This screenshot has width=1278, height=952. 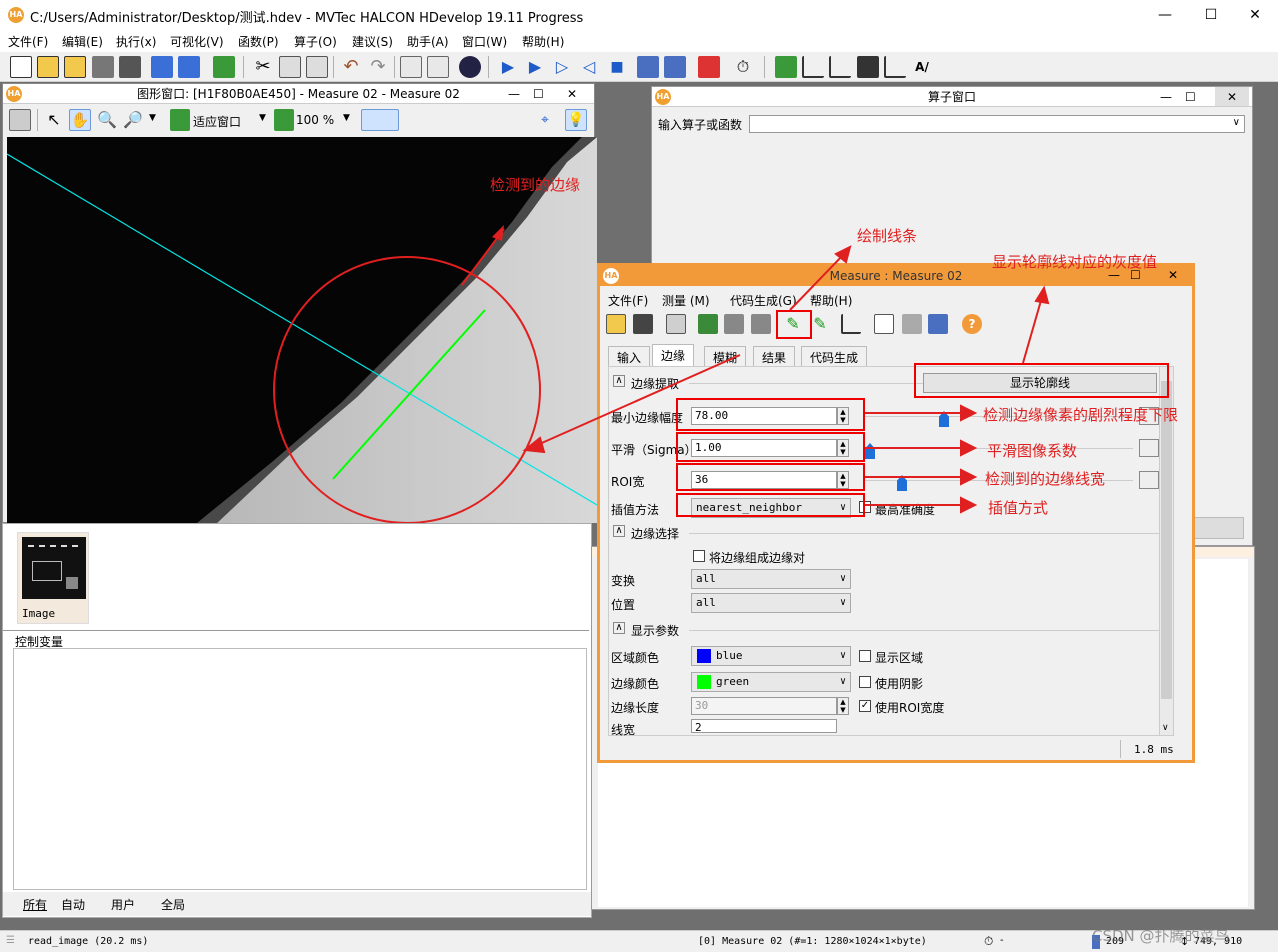 What do you see at coordinates (1081, 415) in the screenshot?
I see `annotation-min-amp: 检测边缘像素的剧烈程度下限` at bounding box center [1081, 415].